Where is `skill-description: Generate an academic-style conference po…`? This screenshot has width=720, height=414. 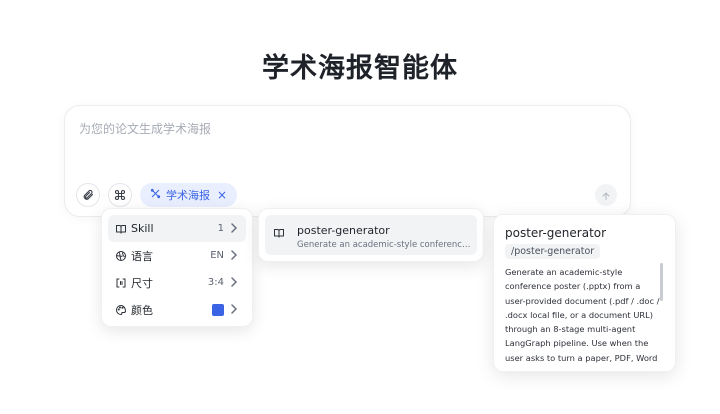
skill-description: Generate an academic-style conference po… is located at coordinates (386, 245).